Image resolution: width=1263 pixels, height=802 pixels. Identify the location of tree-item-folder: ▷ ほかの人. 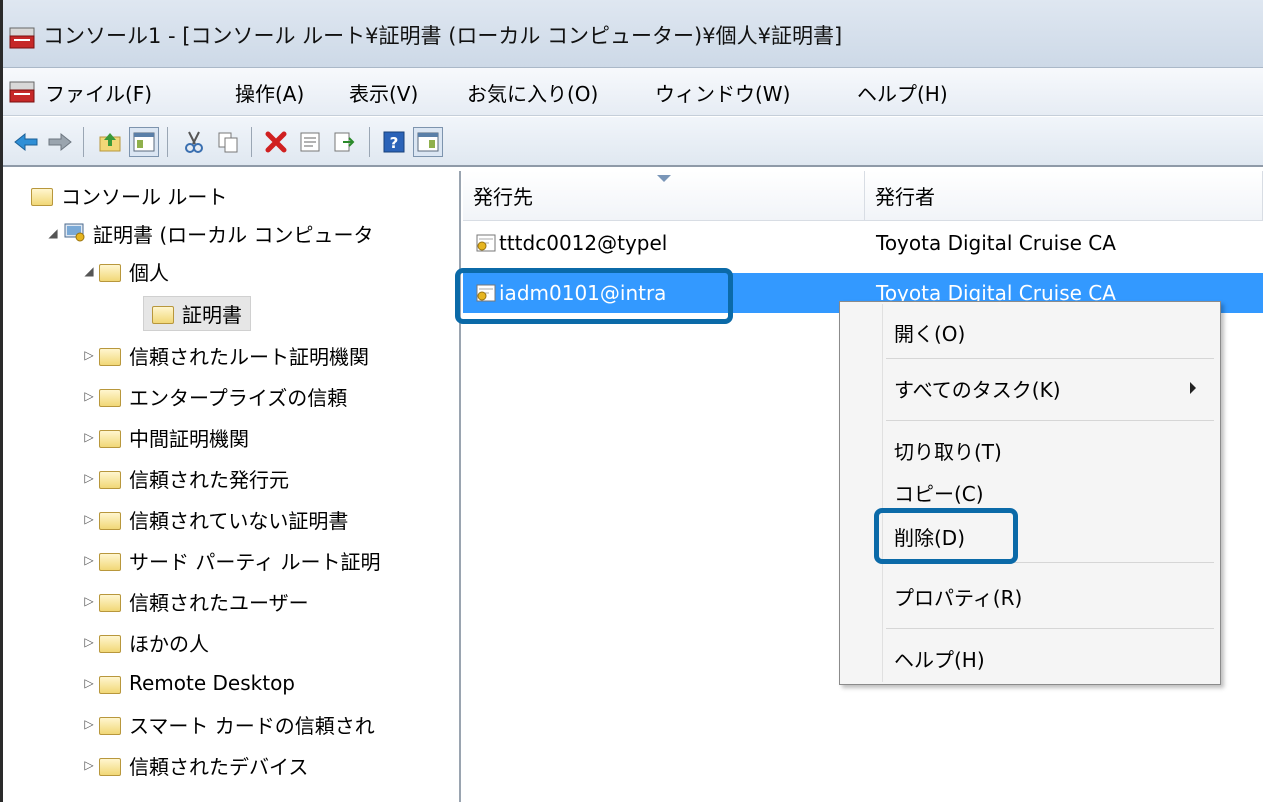
(144, 642).